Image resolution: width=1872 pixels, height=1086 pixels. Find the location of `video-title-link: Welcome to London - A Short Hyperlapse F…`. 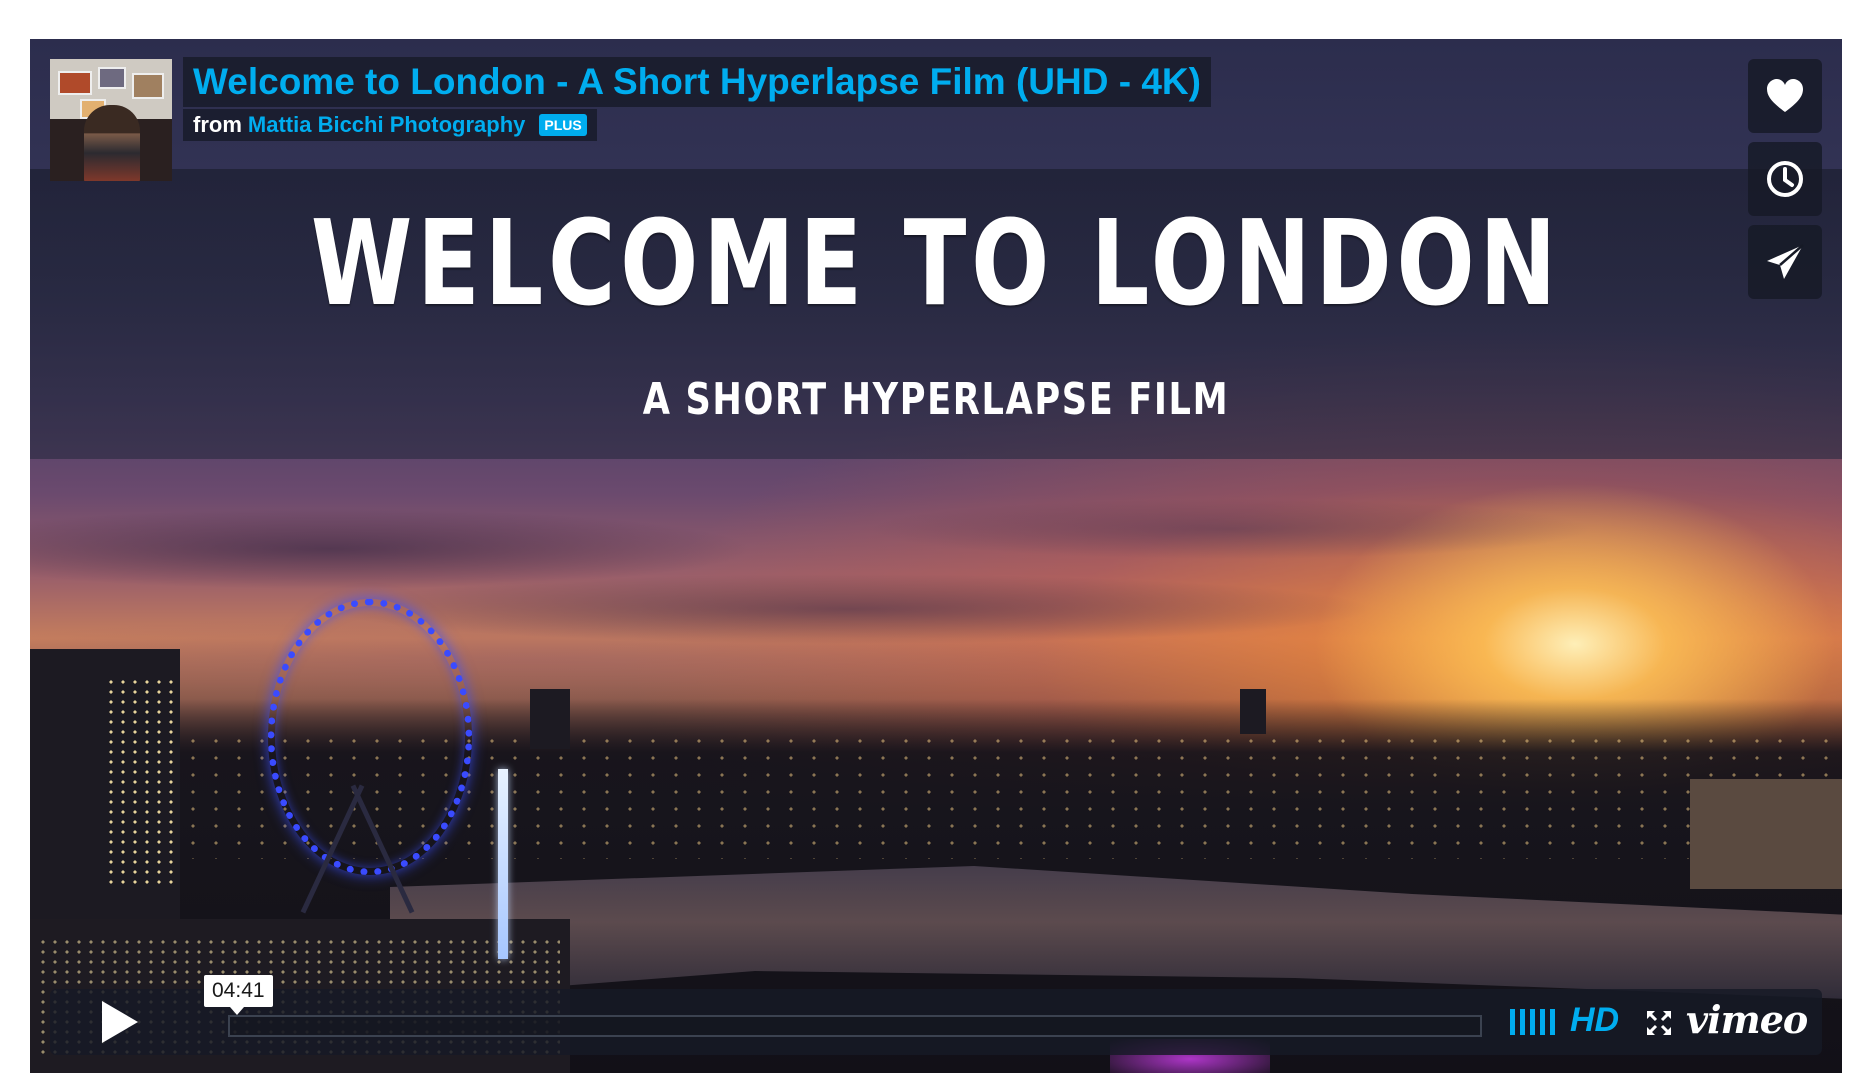

video-title-link: Welcome to London - A Short Hyperlapse F… is located at coordinates (697, 82).